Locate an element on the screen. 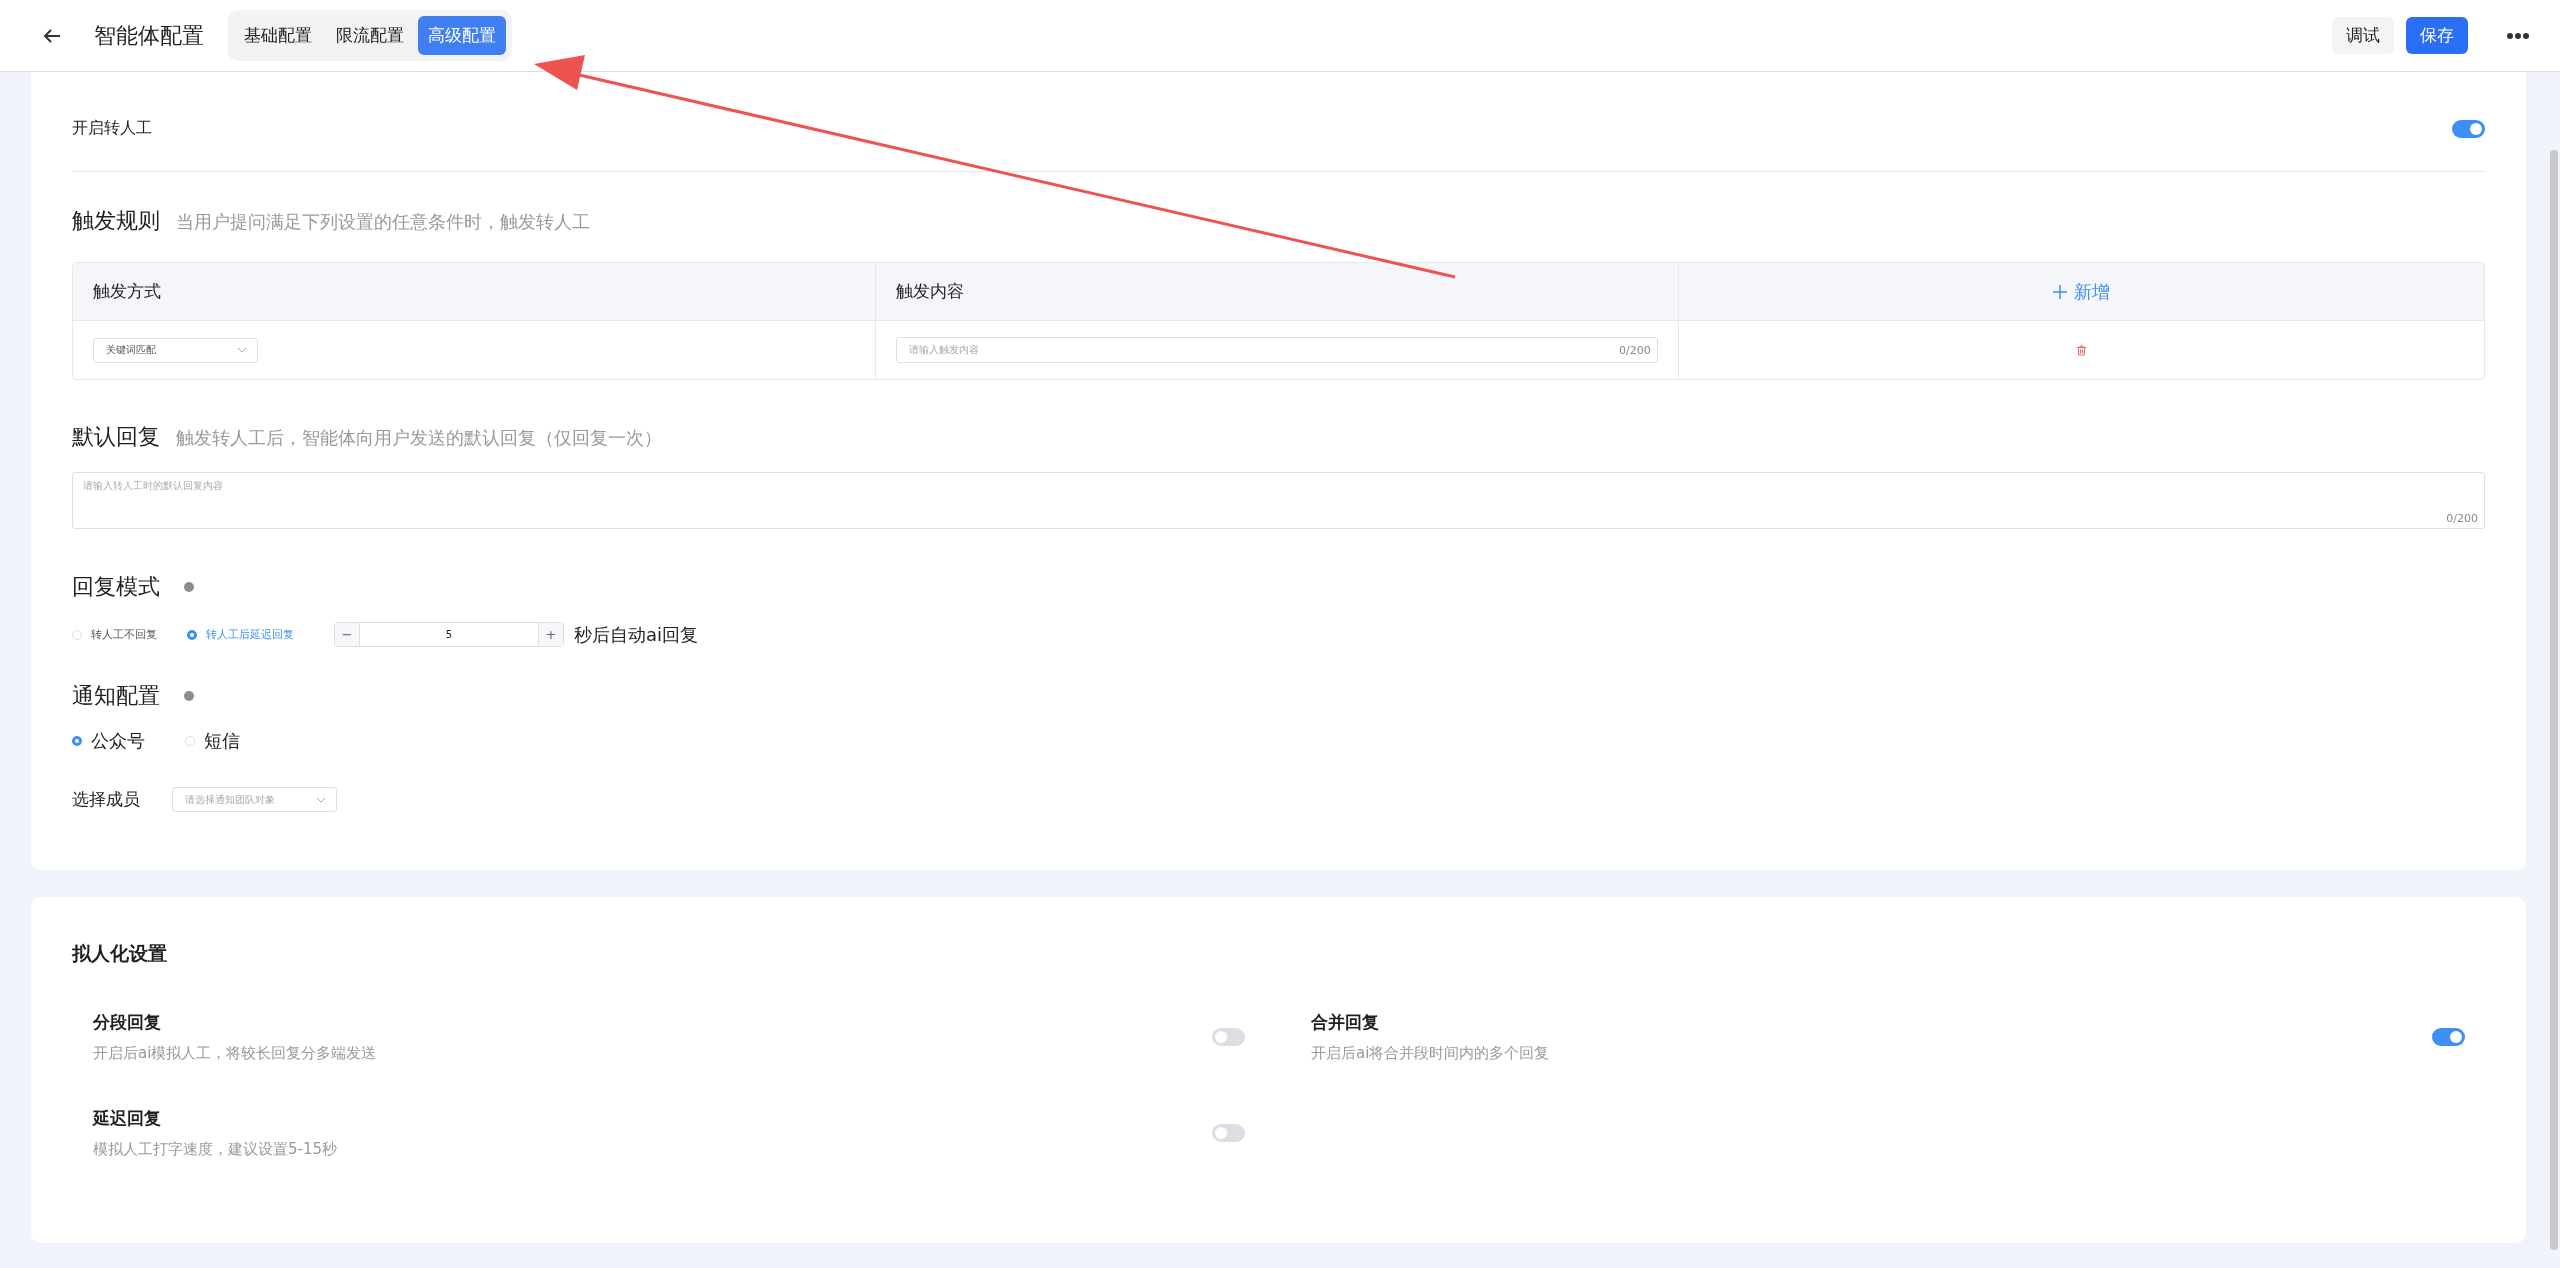 This screenshot has height=1268, width=2560. tab: 限流配置 is located at coordinates (370, 35).